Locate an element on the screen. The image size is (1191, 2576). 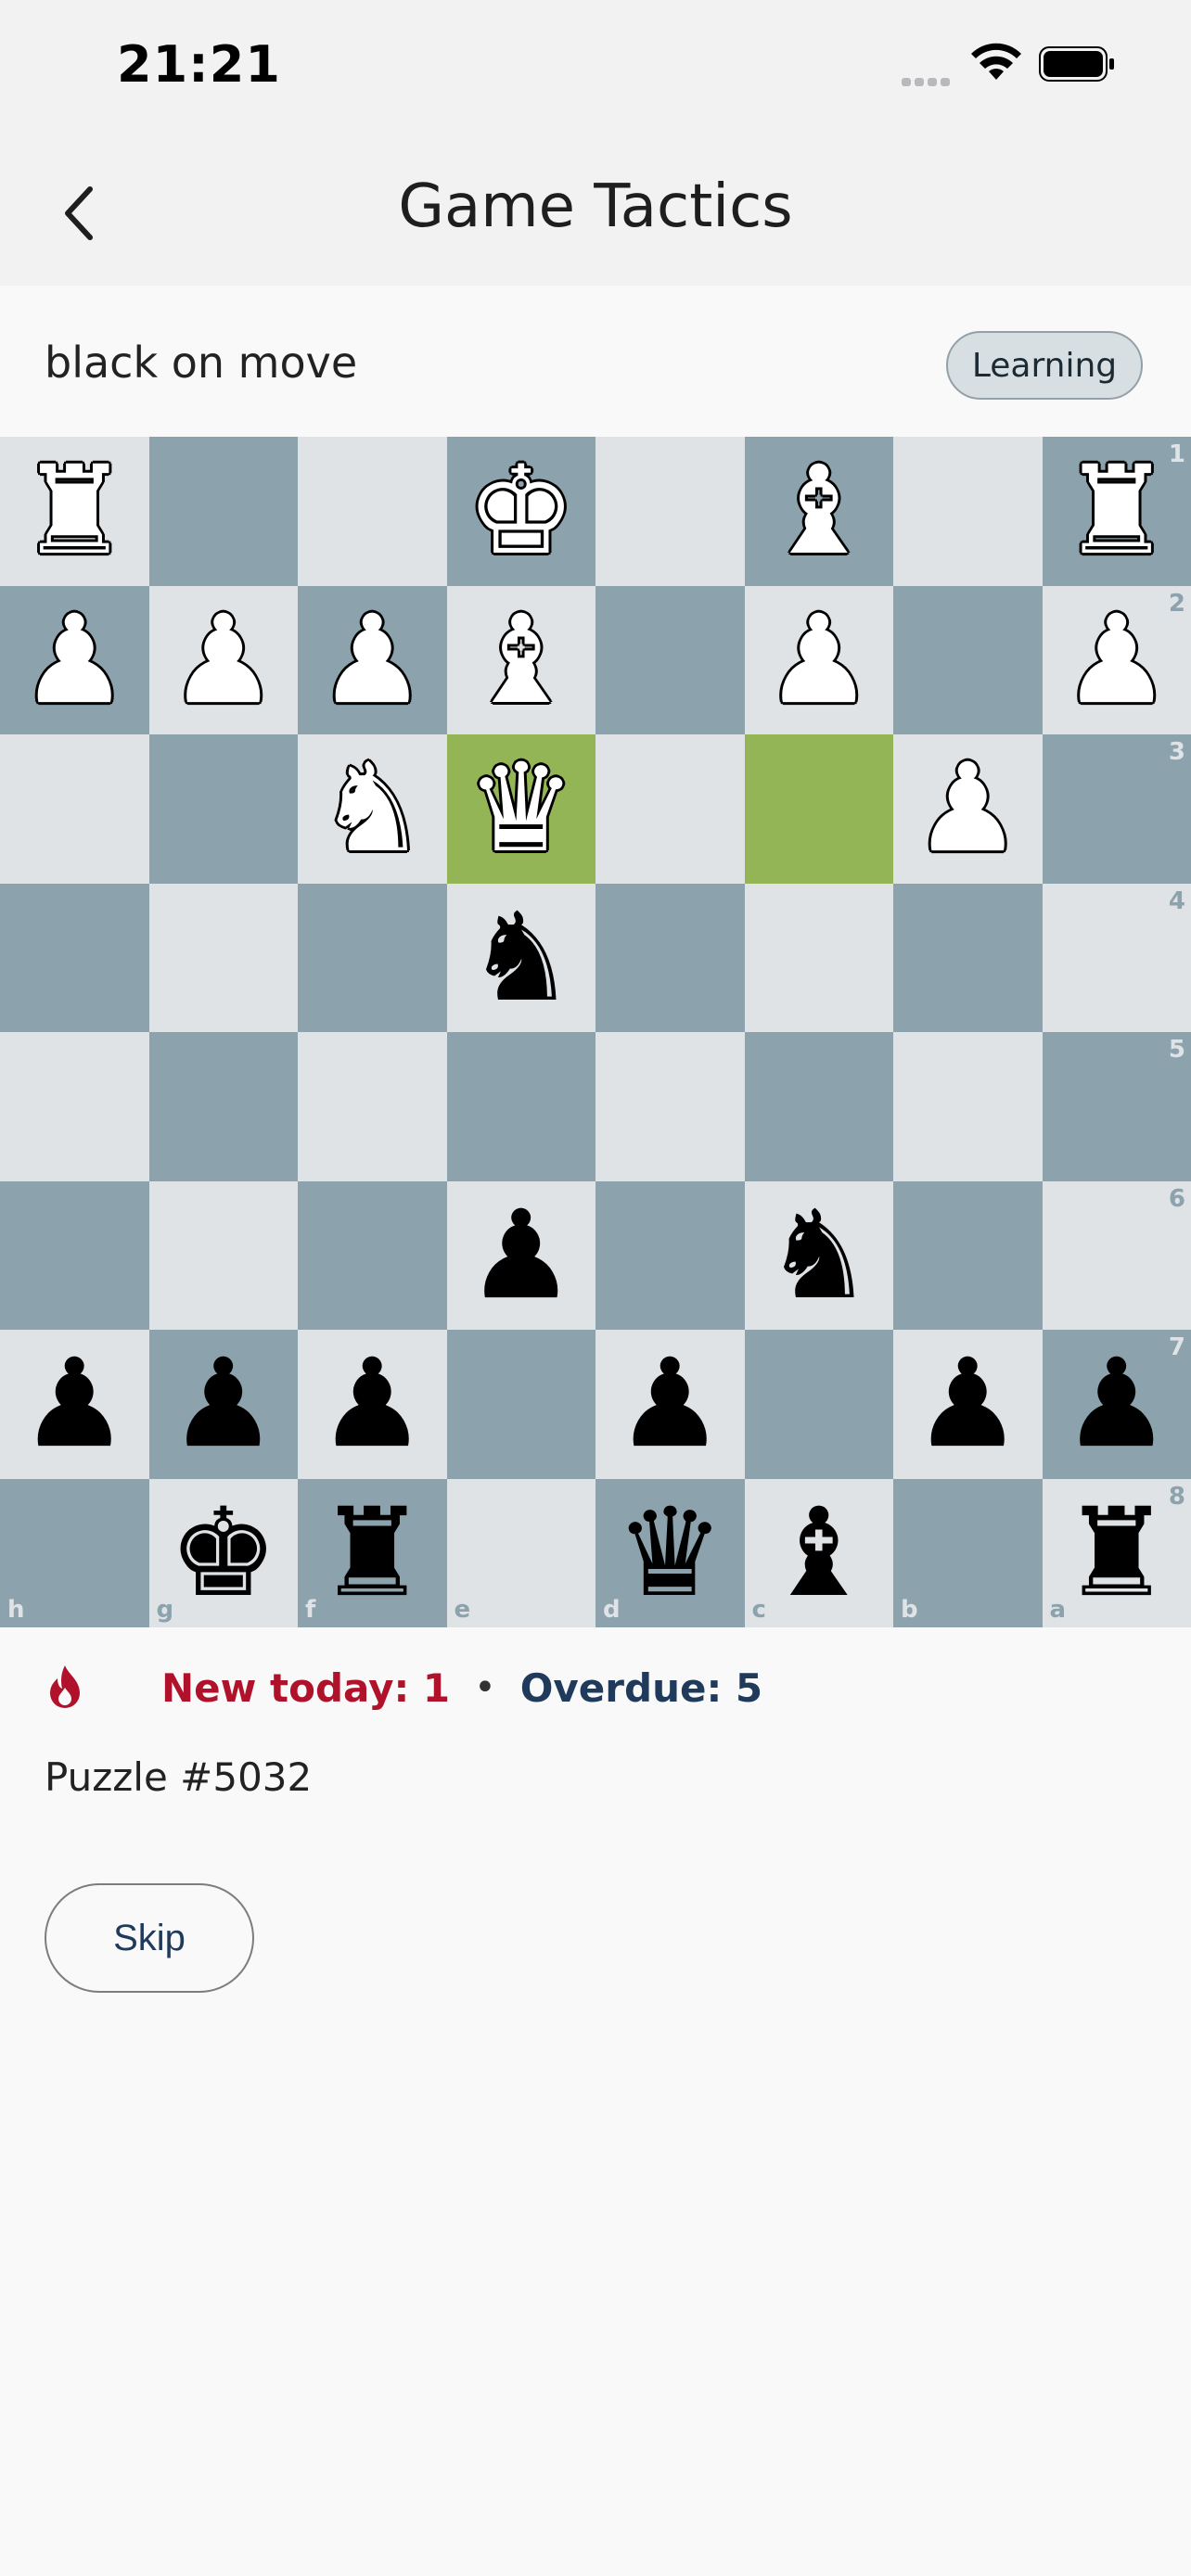
black-bishop-icon: ♝ is located at coordinates (819, 1553).